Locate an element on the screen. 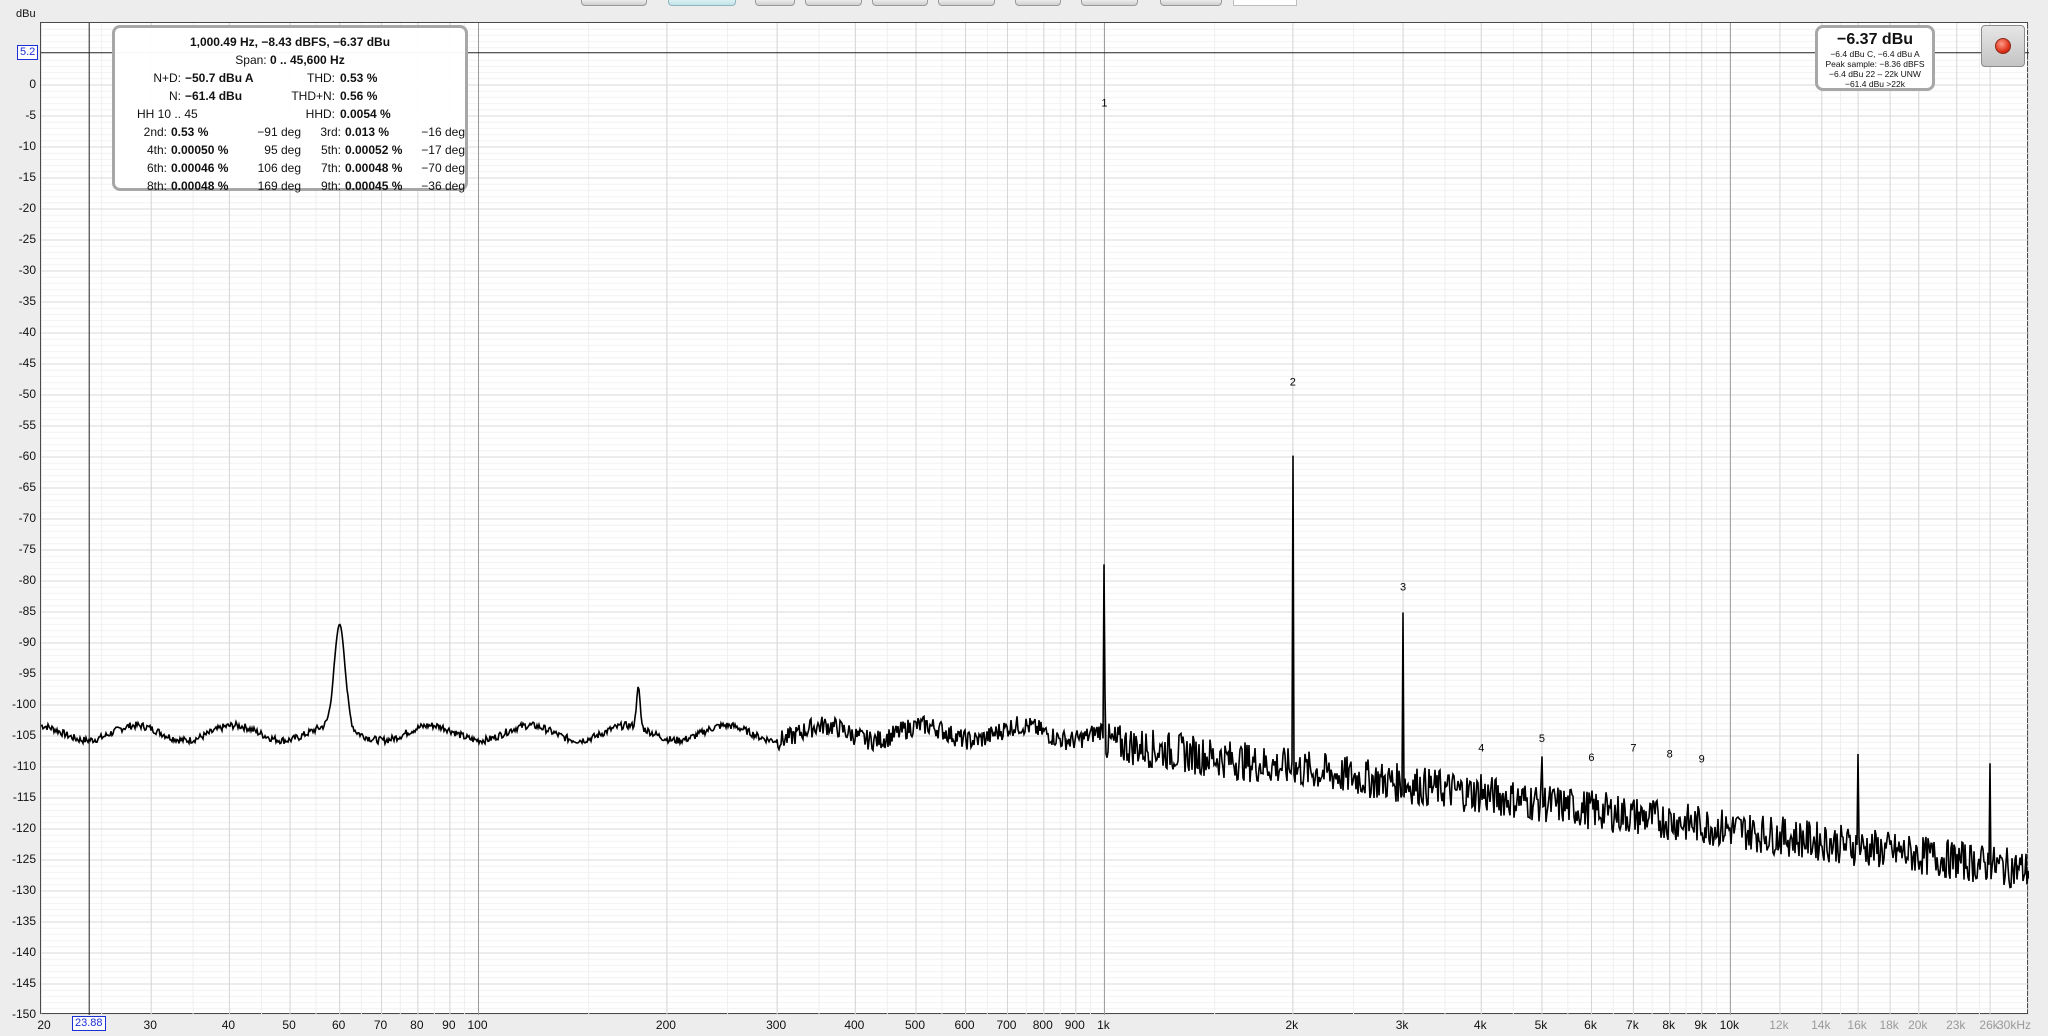  toolbar is located at coordinates (1024, 5).